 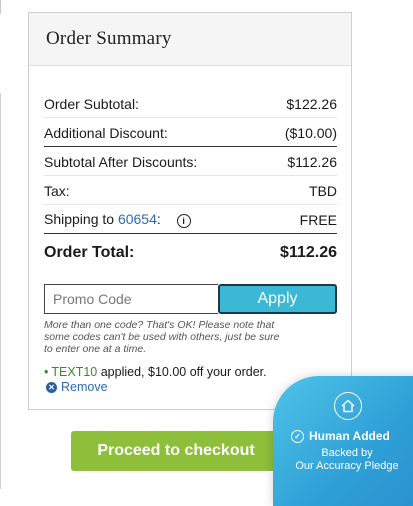 I want to click on promo-form: Apply, so click(x=190, y=299).